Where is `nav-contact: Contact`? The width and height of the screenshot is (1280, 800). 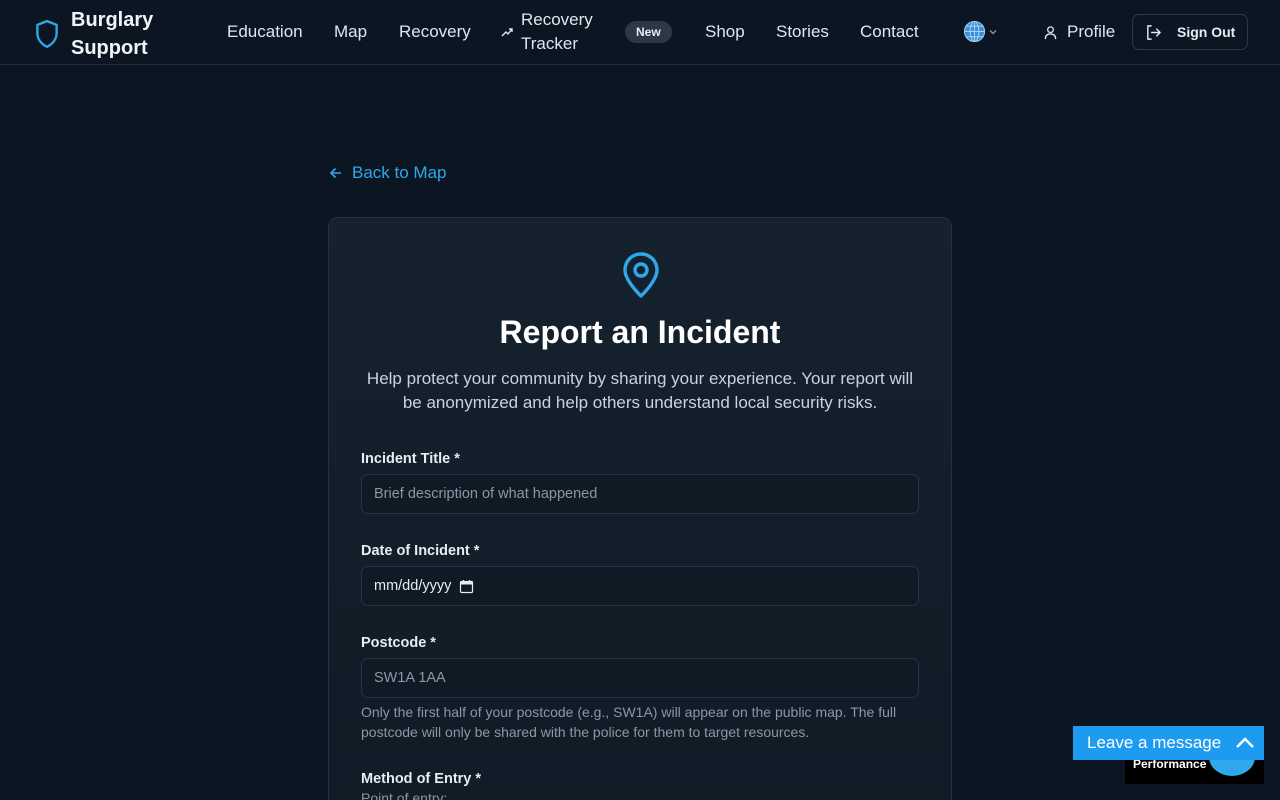
nav-contact: Contact is located at coordinates (889, 32).